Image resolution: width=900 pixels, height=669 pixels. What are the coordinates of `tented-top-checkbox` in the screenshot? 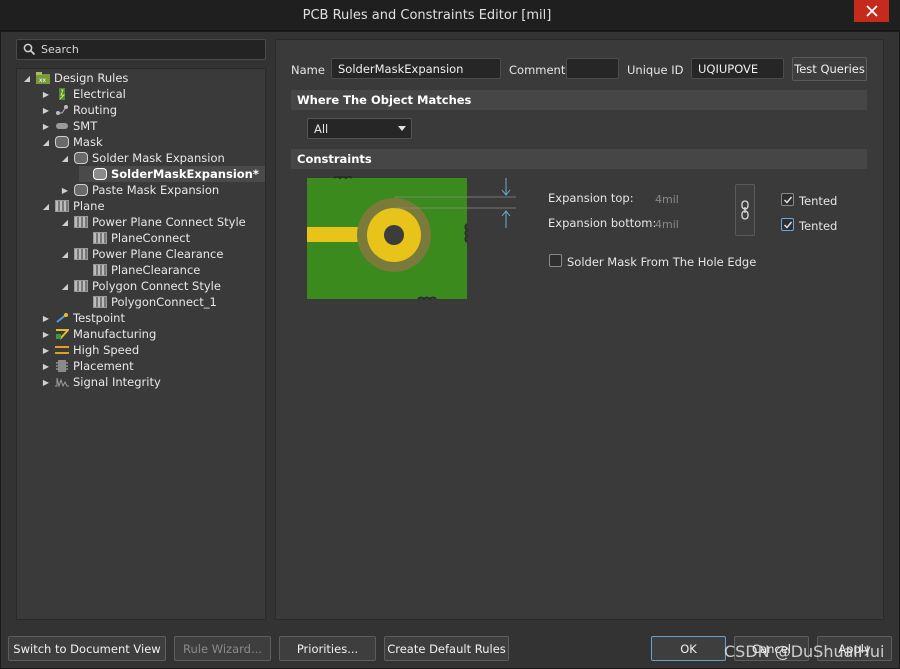 It's located at (787, 199).